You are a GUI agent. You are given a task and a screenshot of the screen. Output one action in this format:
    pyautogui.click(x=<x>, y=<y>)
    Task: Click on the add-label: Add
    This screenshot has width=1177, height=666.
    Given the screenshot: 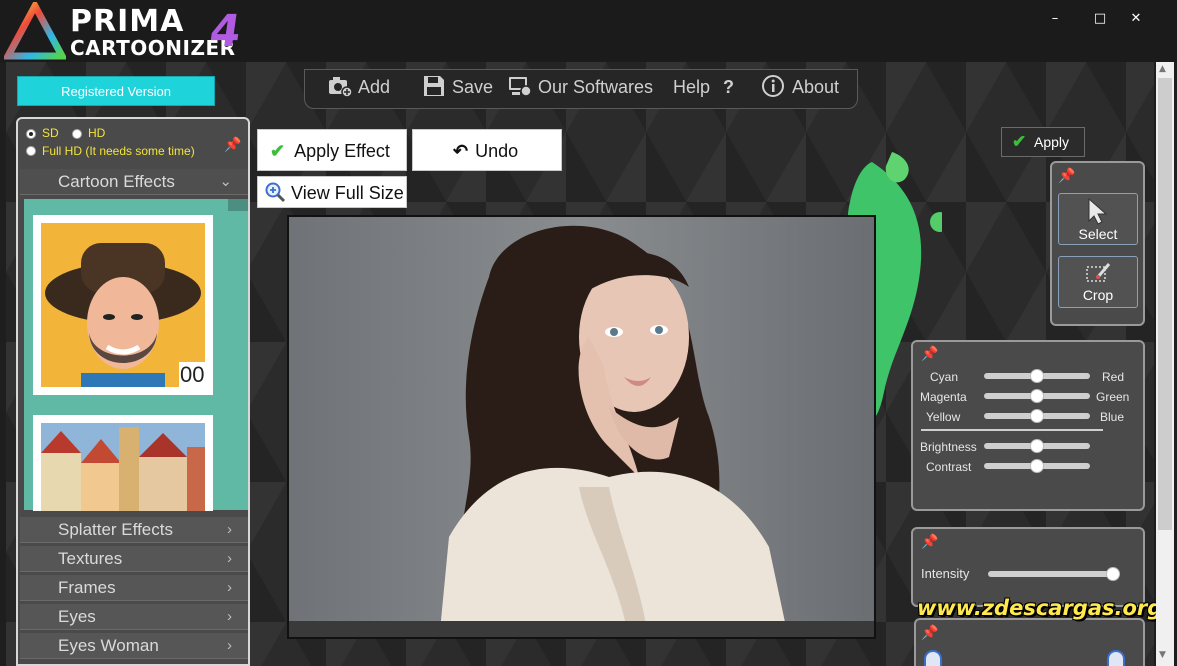 What is the action you would take?
    pyautogui.click(x=374, y=87)
    